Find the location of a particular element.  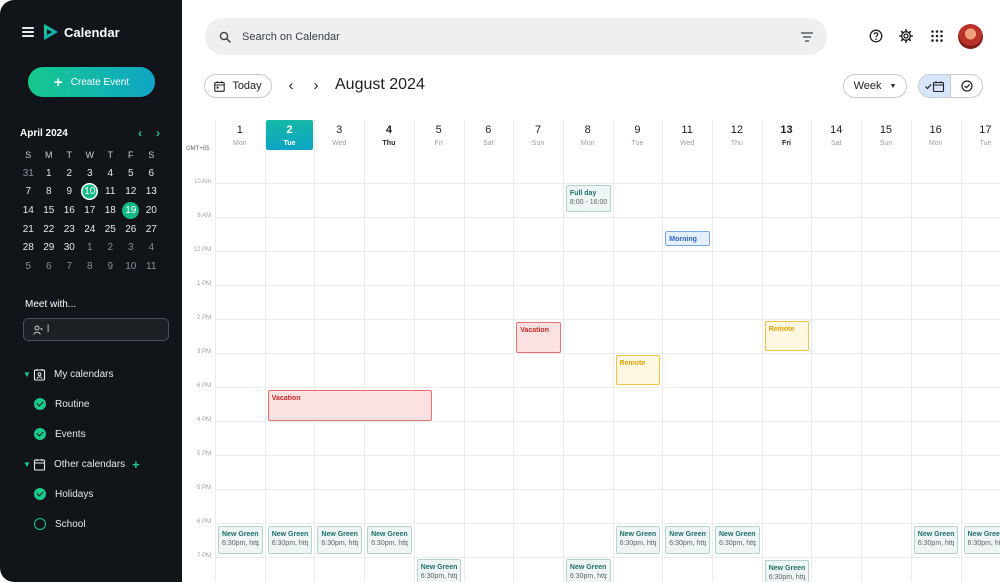

mini-day: 26 is located at coordinates (131, 230).